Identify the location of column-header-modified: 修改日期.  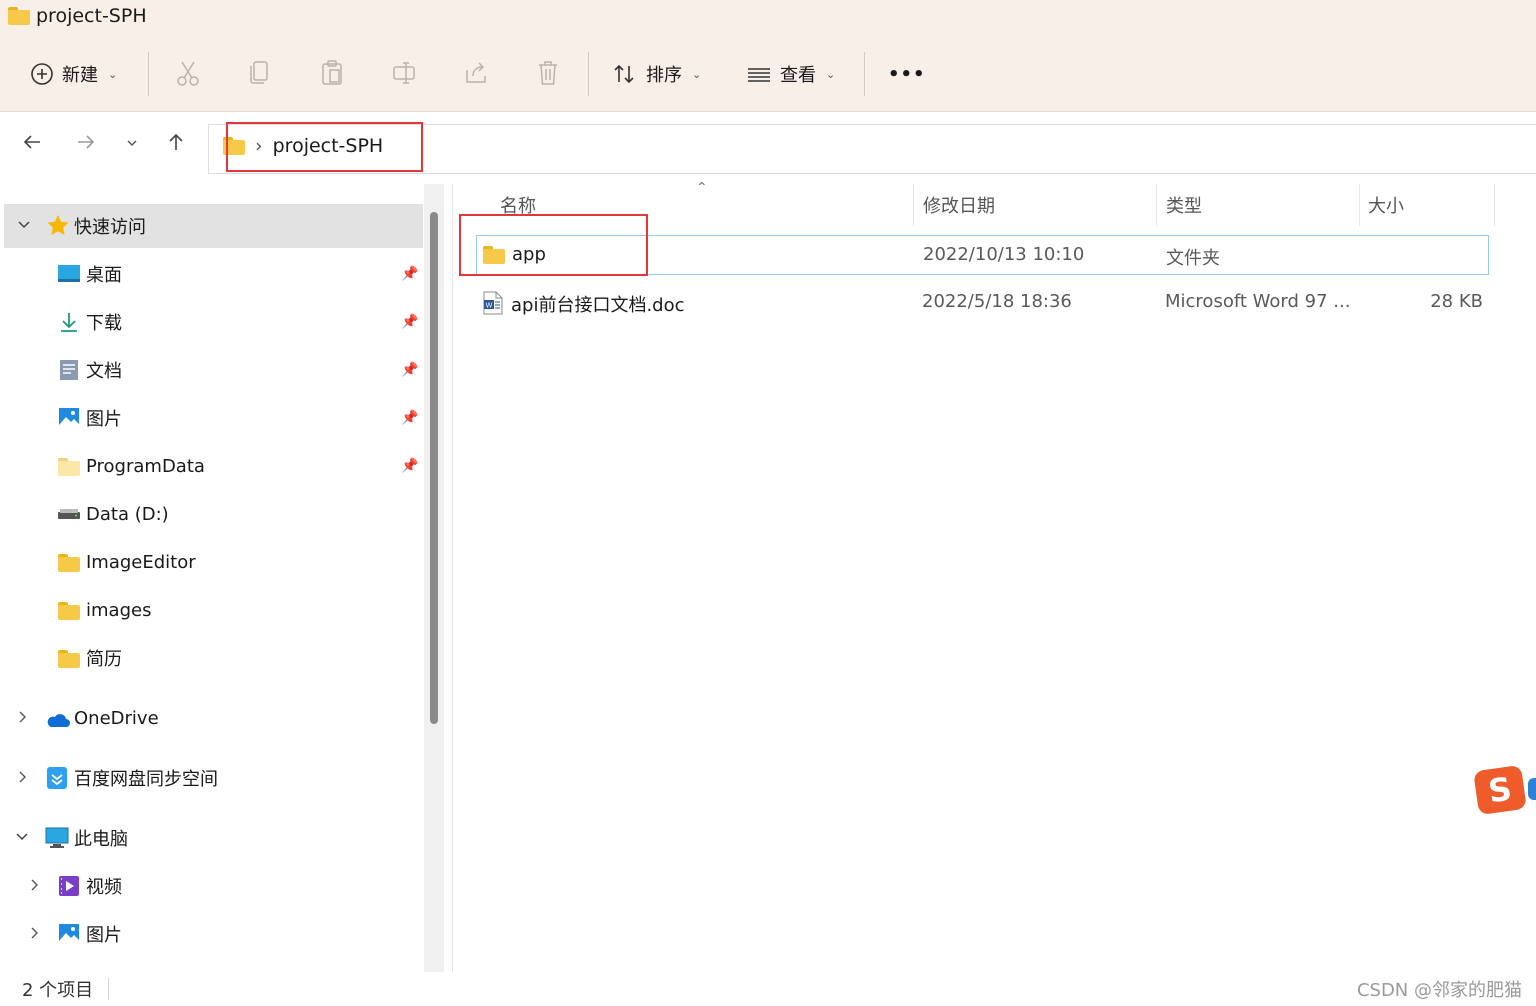
(959, 205).